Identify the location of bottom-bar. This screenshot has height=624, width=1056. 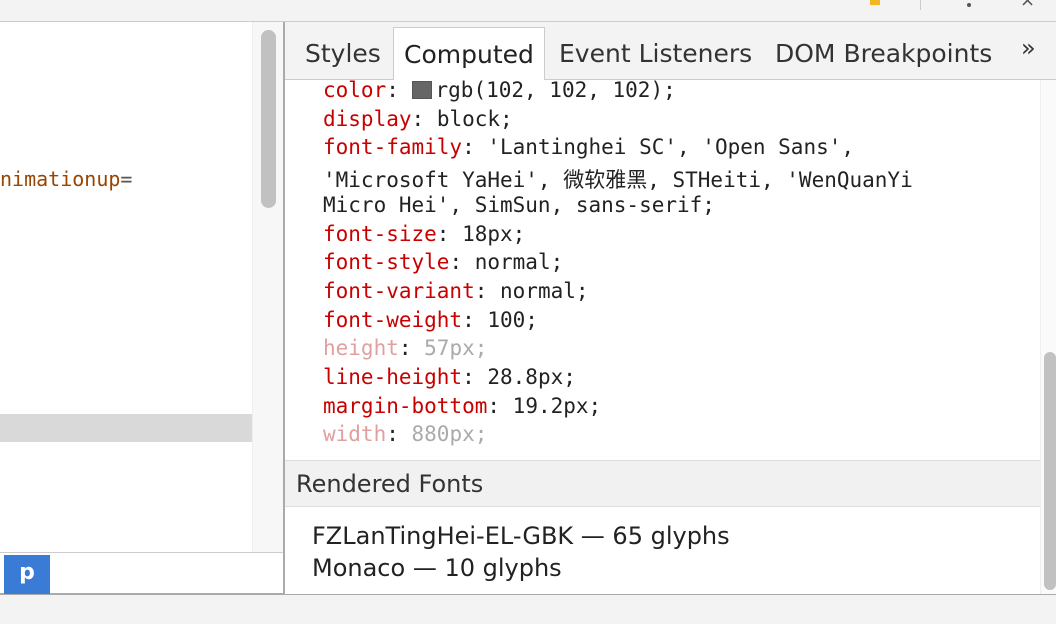
(528, 609).